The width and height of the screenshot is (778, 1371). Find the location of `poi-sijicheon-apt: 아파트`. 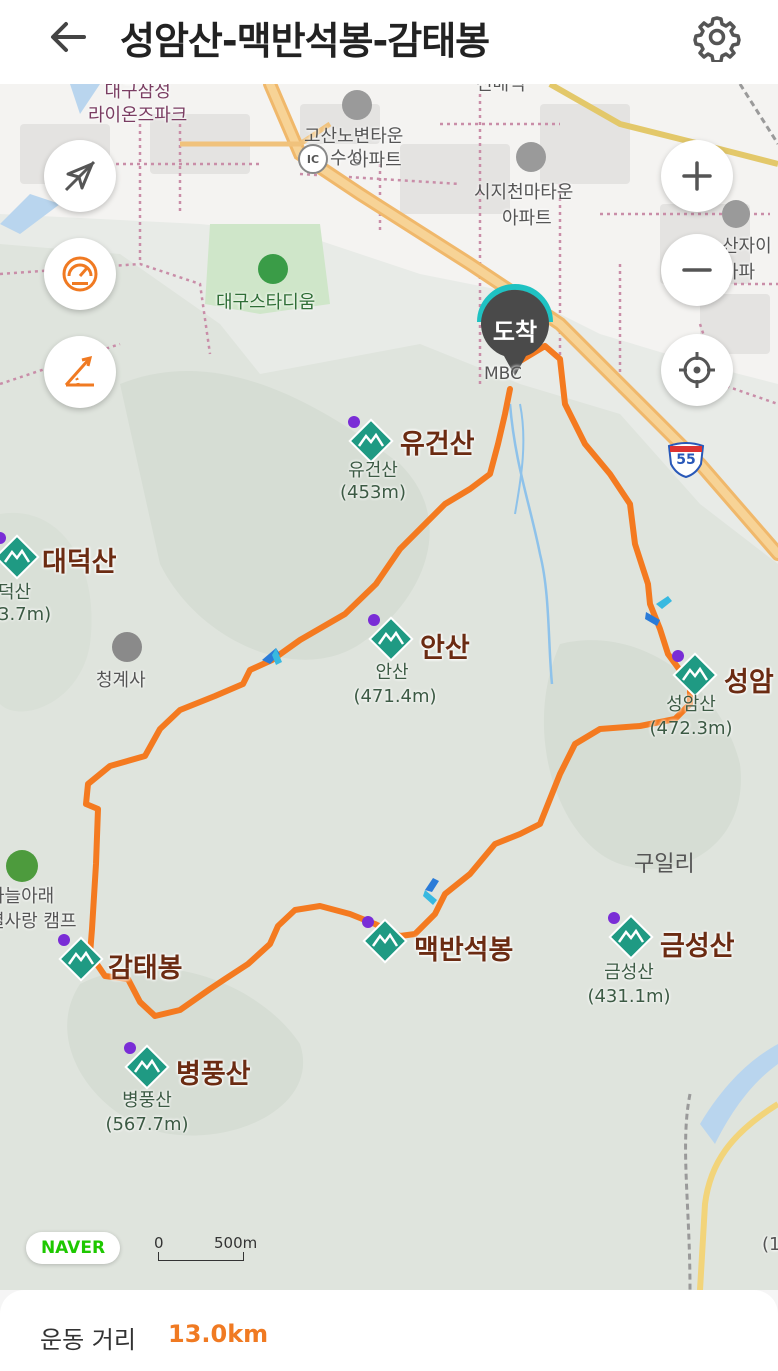

poi-sijicheon-apt: 아파트 is located at coordinates (527, 218).